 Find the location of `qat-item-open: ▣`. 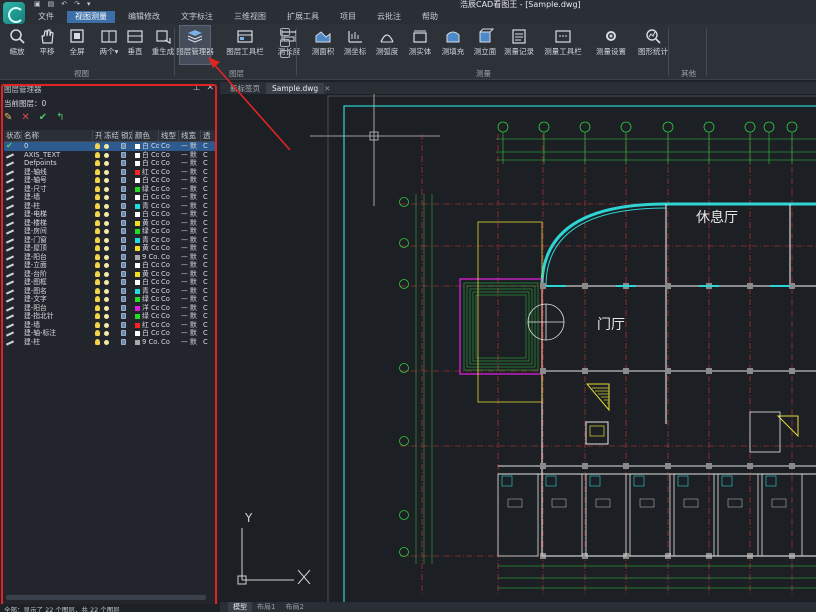

qat-item-open: ▣ is located at coordinates (37, 5).